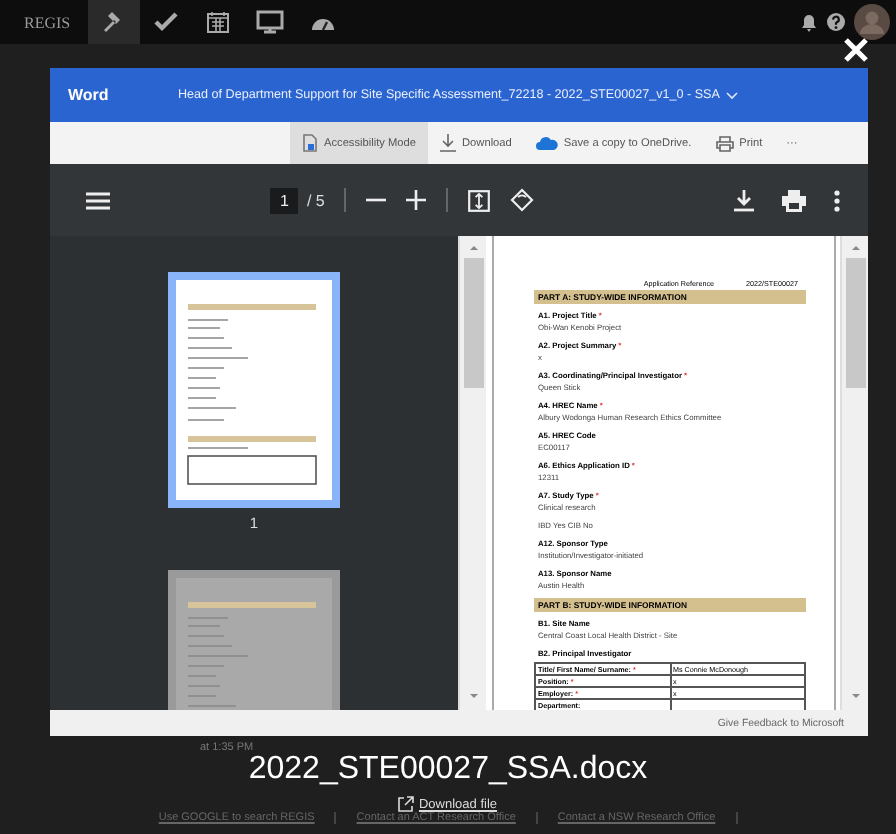 This screenshot has height=834, width=896. I want to click on app-name: Word, so click(89, 95).